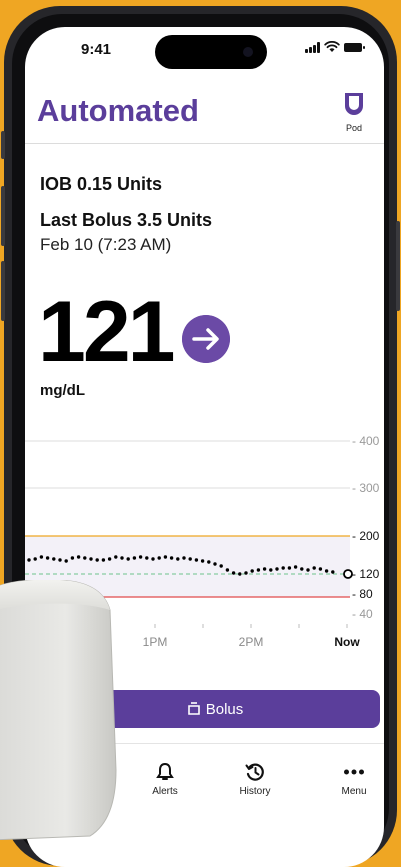  I want to click on bell-icon, so click(165, 771).